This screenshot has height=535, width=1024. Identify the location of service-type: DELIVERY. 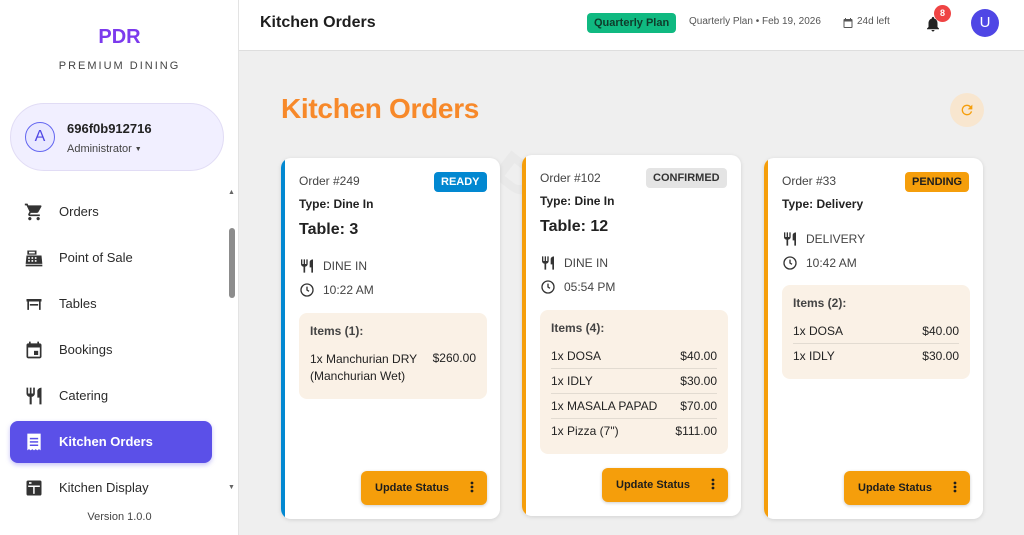
(823, 239).